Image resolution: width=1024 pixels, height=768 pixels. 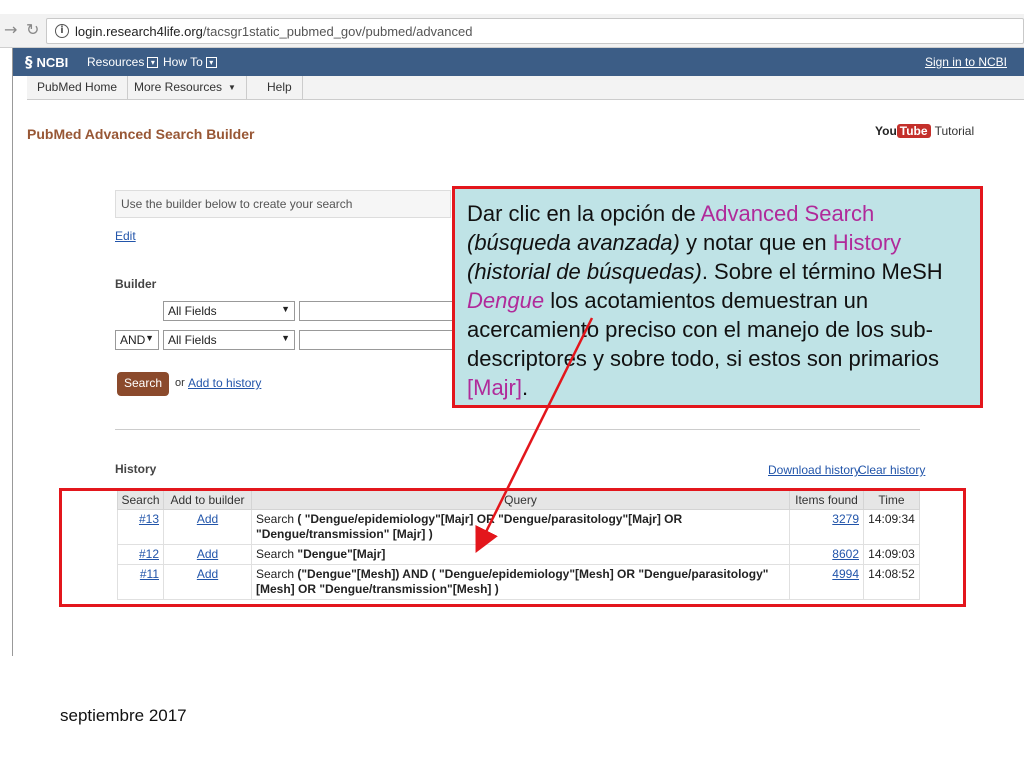 What do you see at coordinates (280, 87) in the screenshot?
I see `nav-help: Help` at bounding box center [280, 87].